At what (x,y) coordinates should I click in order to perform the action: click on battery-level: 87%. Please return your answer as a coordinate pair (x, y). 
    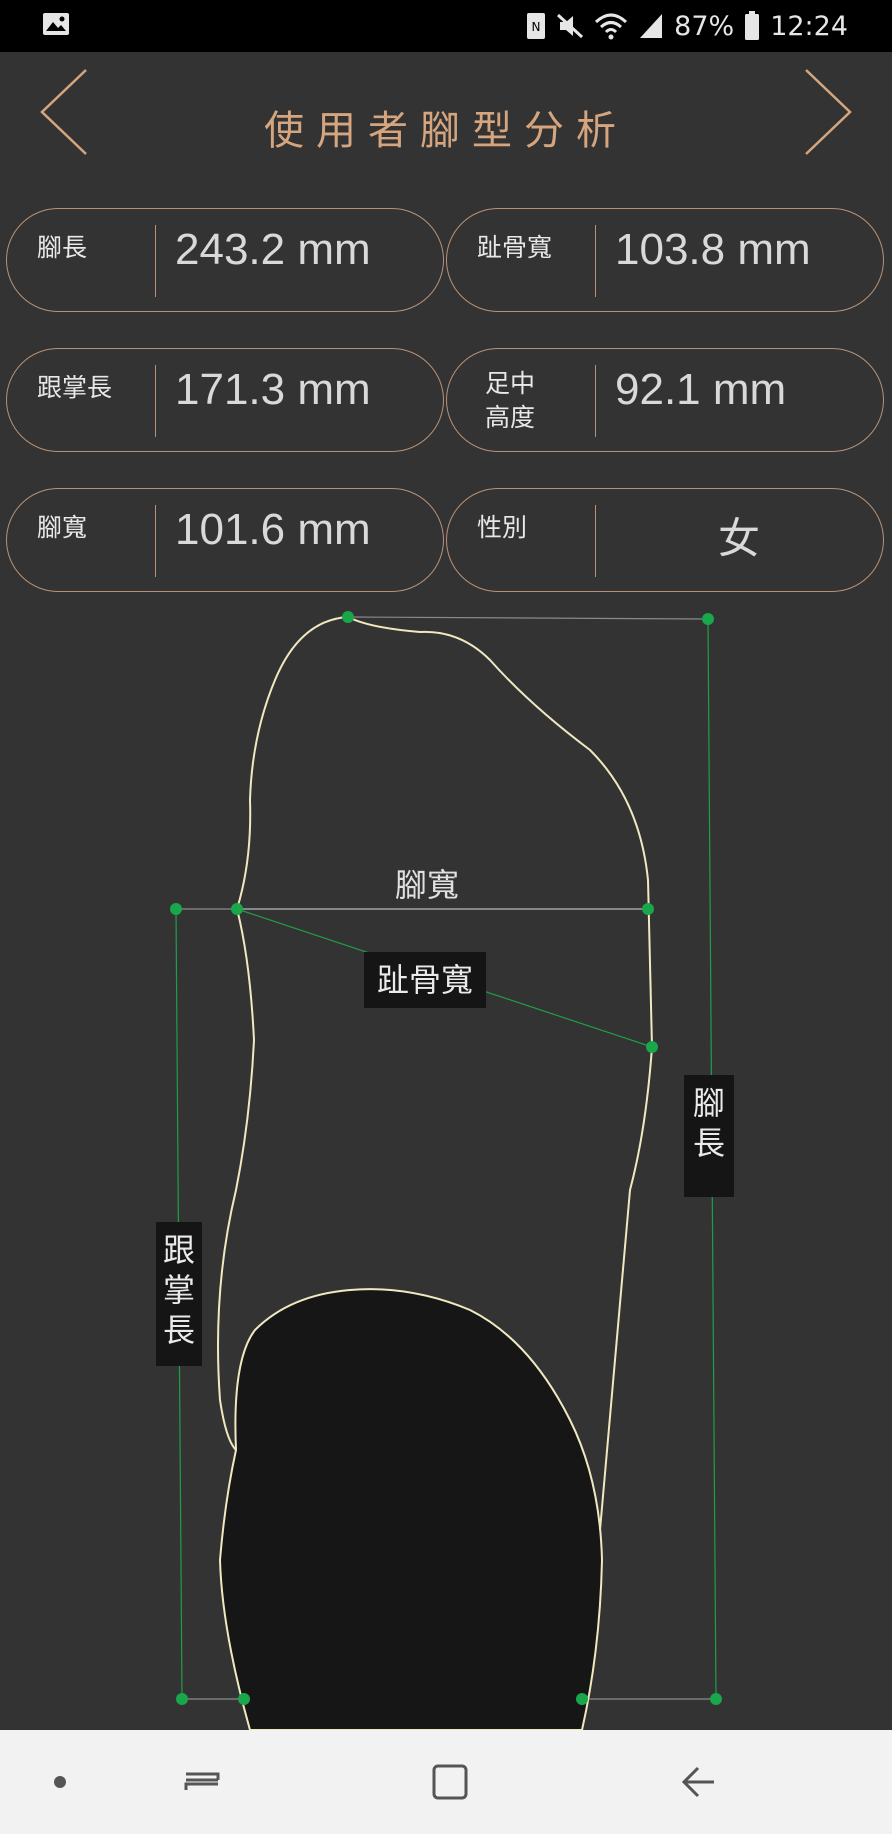
    Looking at the image, I should click on (704, 26).